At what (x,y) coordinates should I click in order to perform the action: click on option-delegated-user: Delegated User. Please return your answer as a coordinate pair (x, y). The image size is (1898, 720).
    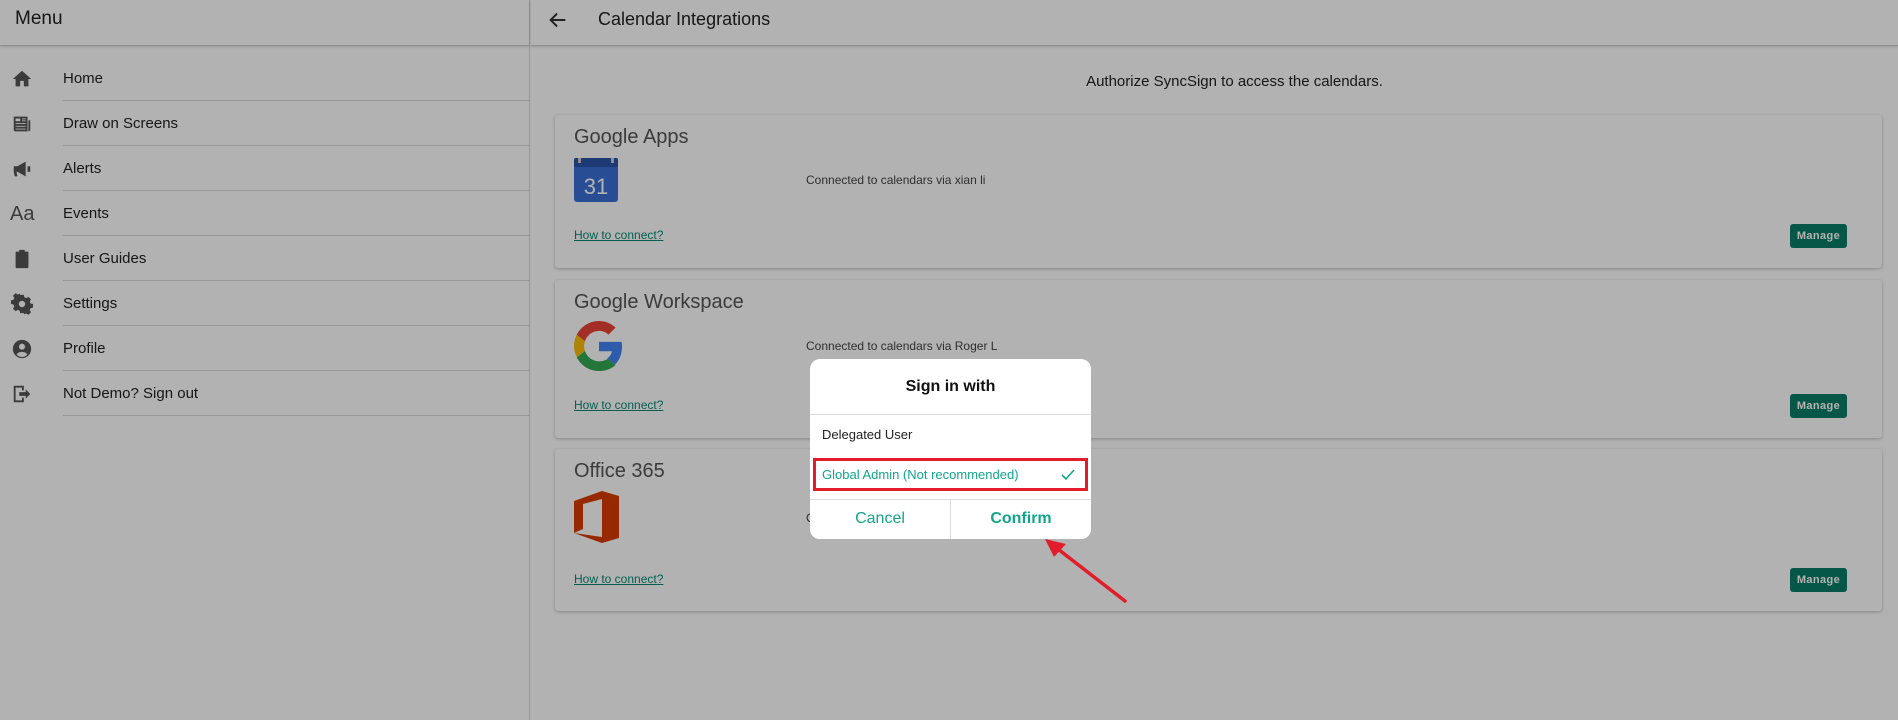
    Looking at the image, I should click on (950, 435).